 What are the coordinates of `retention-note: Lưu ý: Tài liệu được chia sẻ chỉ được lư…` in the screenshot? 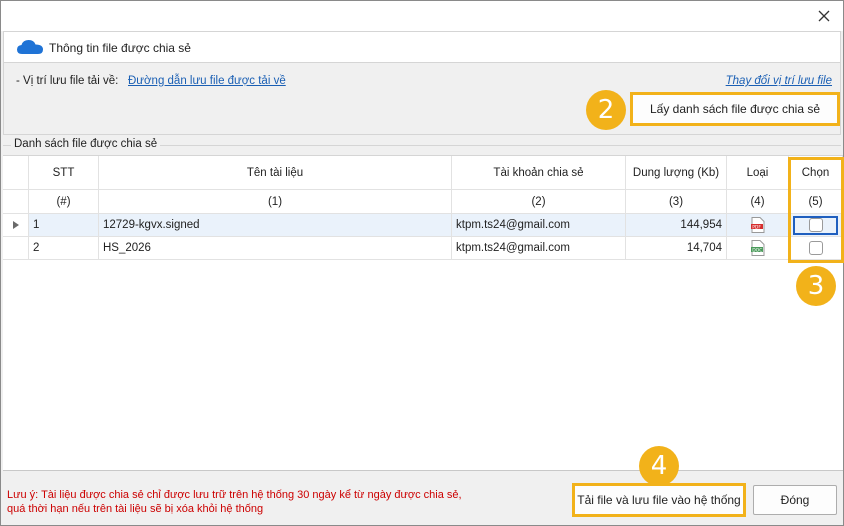 It's located at (234, 502).